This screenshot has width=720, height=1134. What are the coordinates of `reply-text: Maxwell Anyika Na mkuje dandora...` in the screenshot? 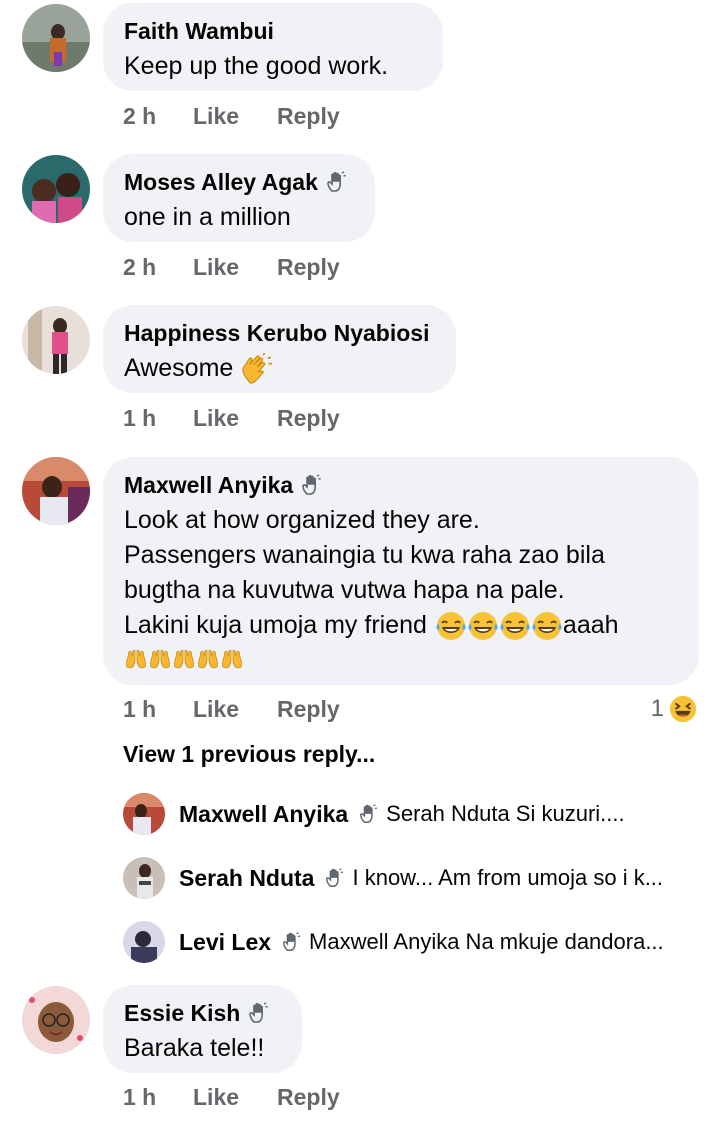 It's located at (486, 941).